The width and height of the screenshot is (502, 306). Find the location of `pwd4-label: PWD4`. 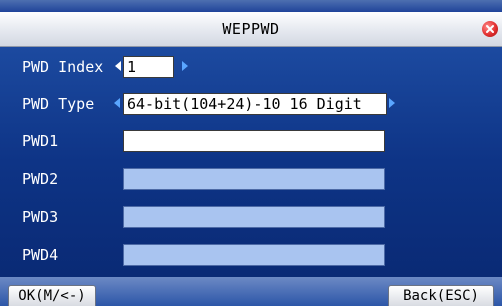

pwd4-label: PWD4 is located at coordinates (40, 255).